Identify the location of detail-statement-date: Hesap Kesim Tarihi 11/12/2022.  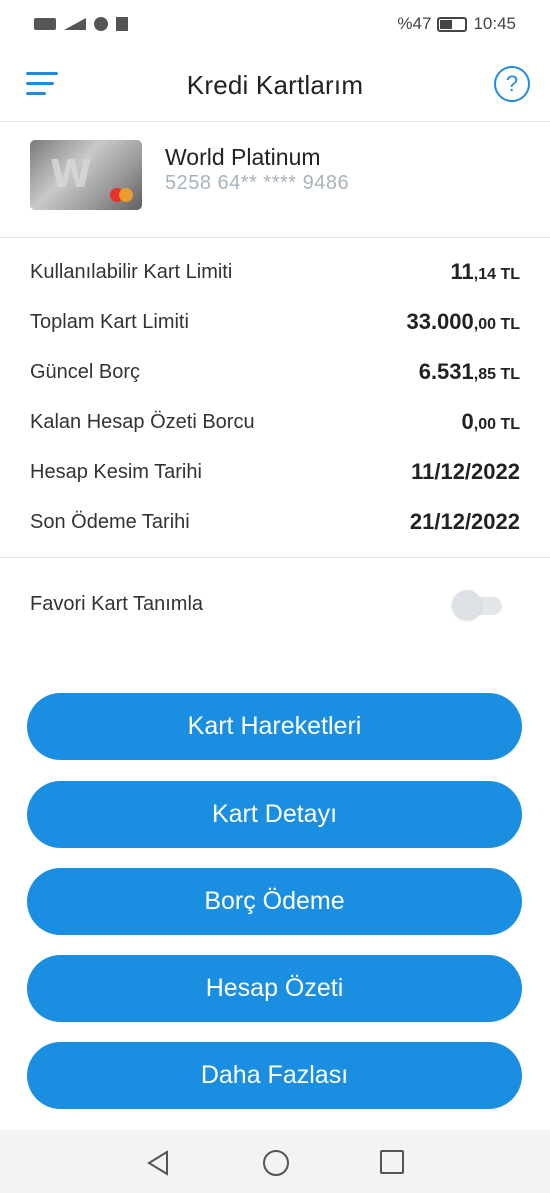
(275, 472).